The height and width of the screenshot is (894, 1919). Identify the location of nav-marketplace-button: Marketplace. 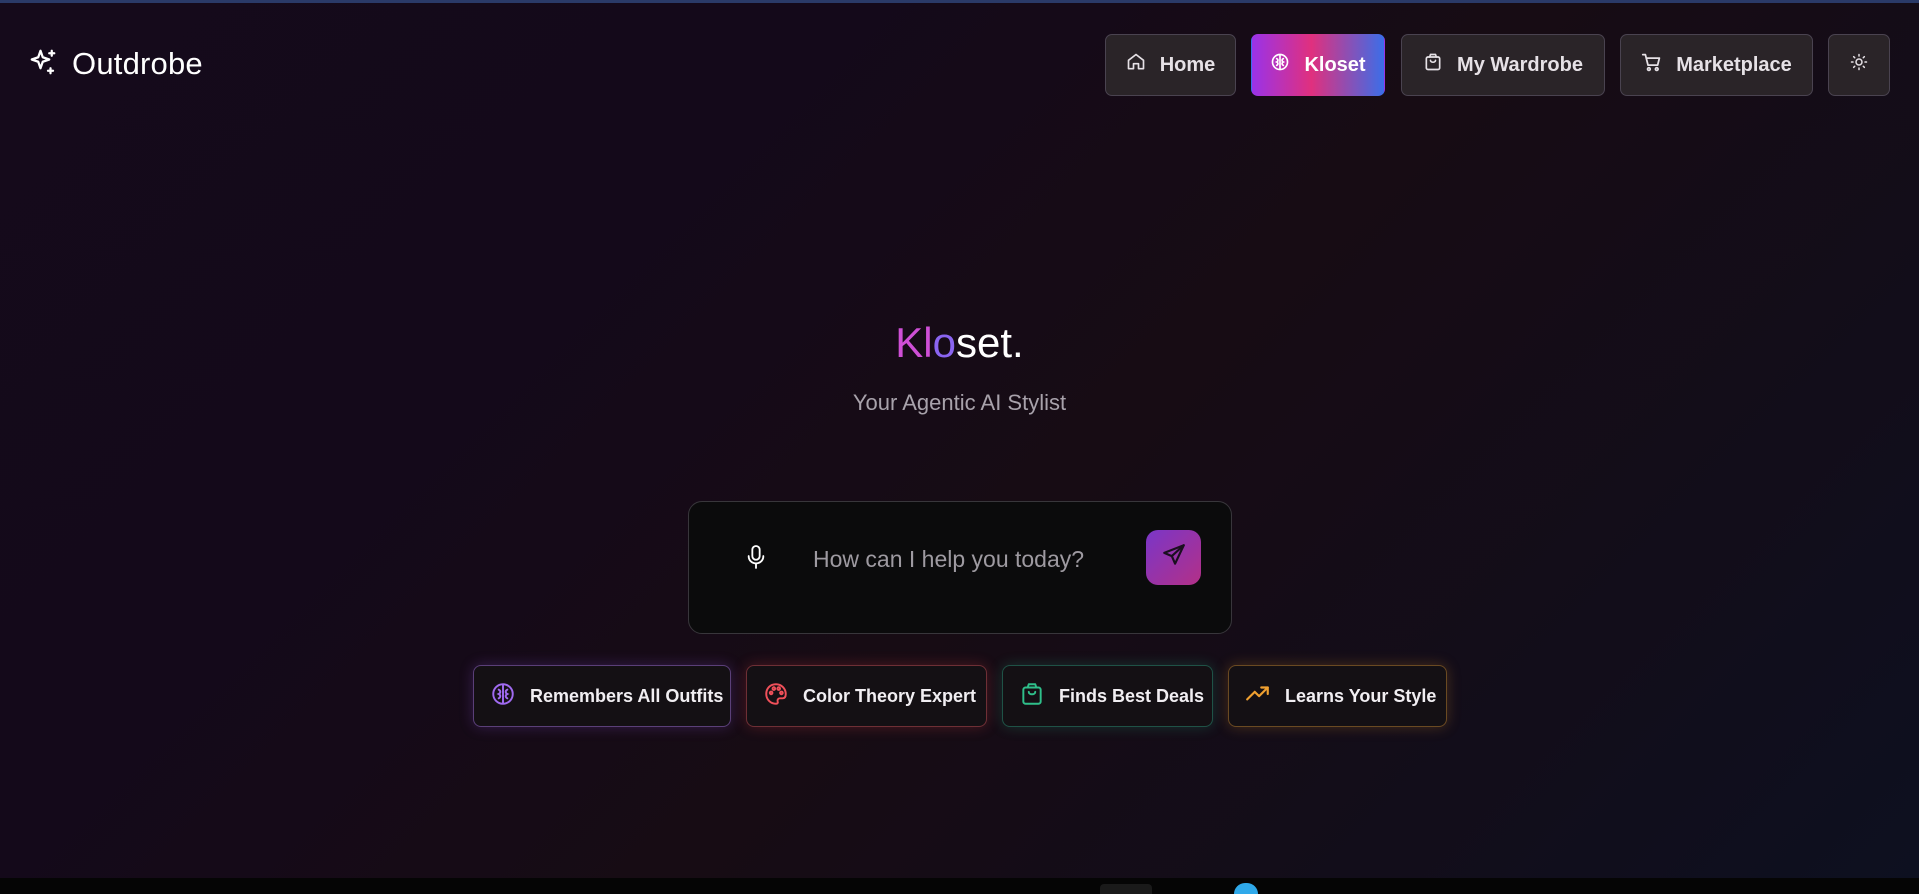
(1716, 65).